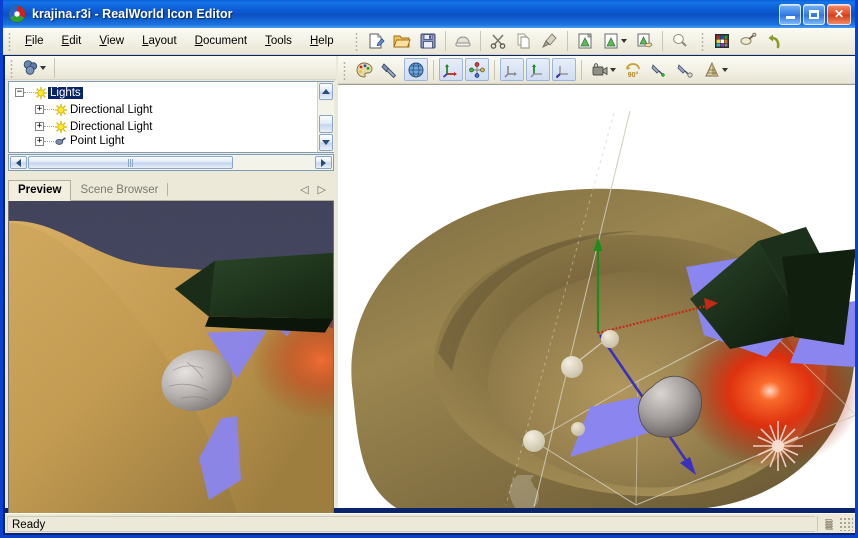 The width and height of the screenshot is (858, 538). Describe the element at coordinates (572, 367) in the screenshot. I see `gizmo-origin-handle` at that location.